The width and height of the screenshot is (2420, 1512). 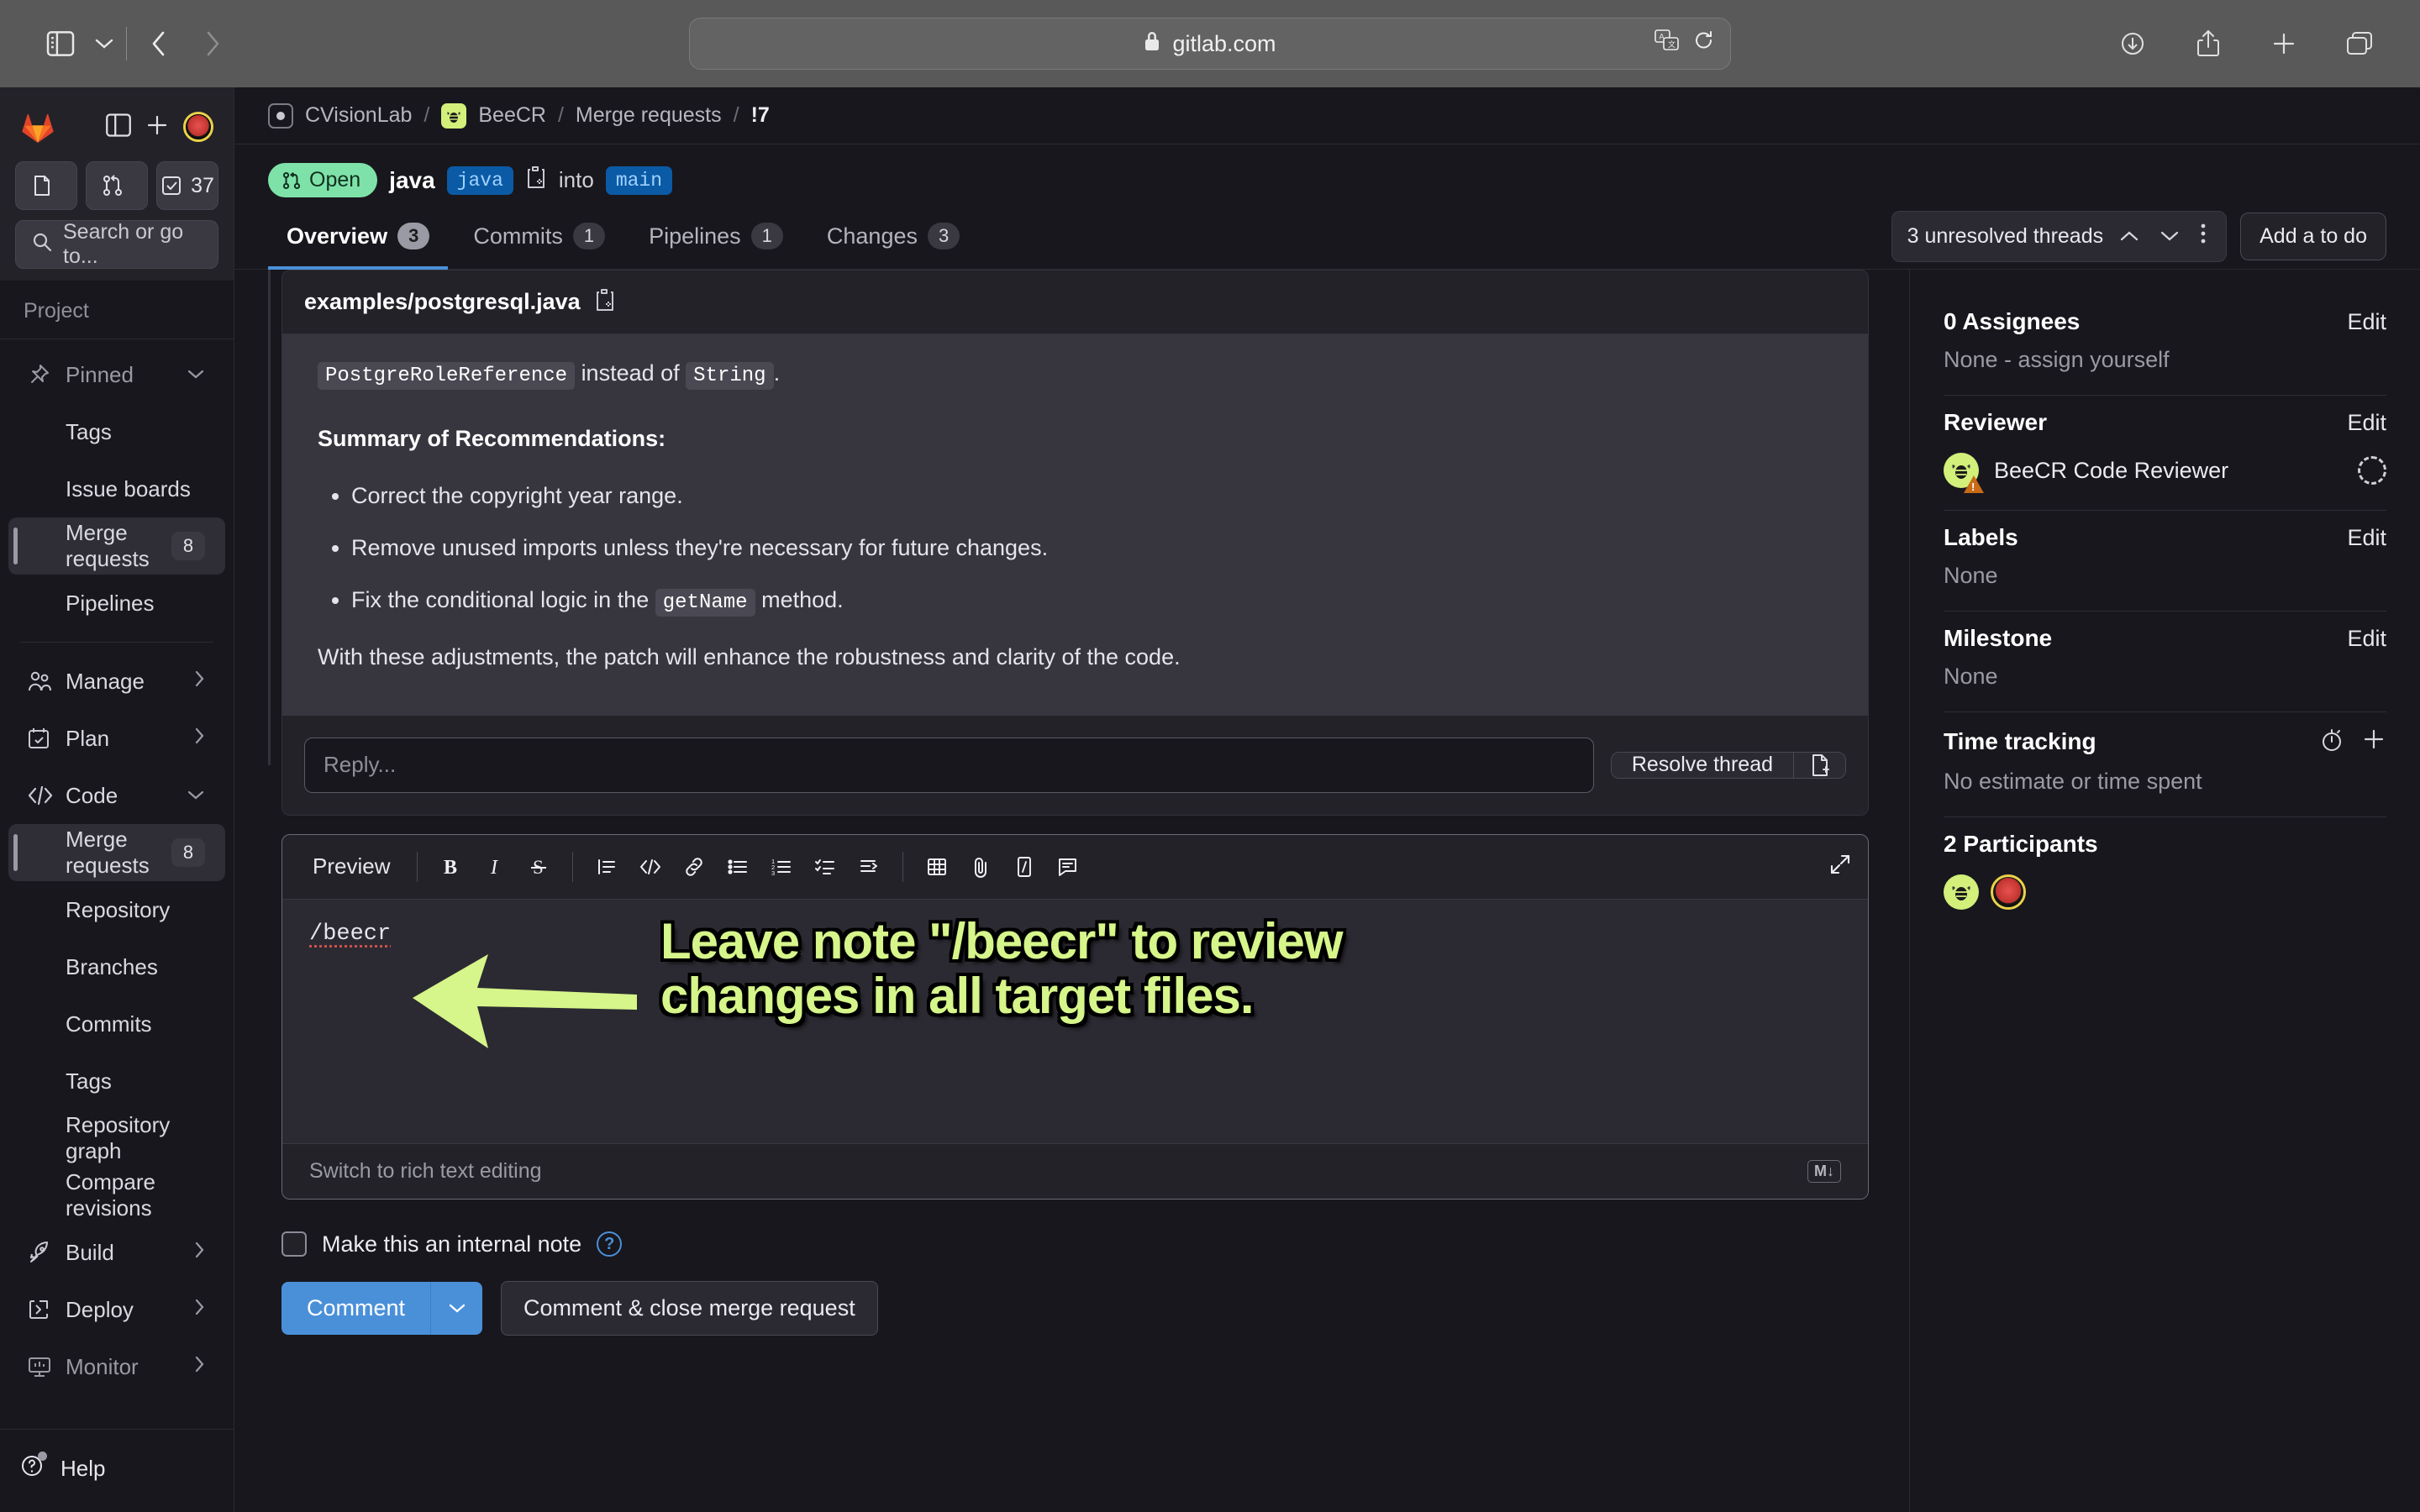 I want to click on sidebar-item-pinned: Pinned, so click(x=116, y=374).